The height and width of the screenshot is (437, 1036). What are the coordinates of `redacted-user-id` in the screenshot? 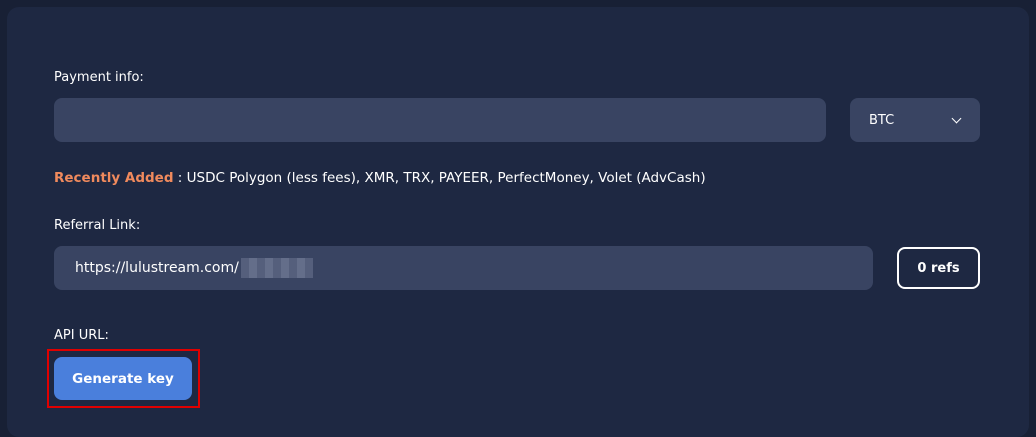 It's located at (276, 268).